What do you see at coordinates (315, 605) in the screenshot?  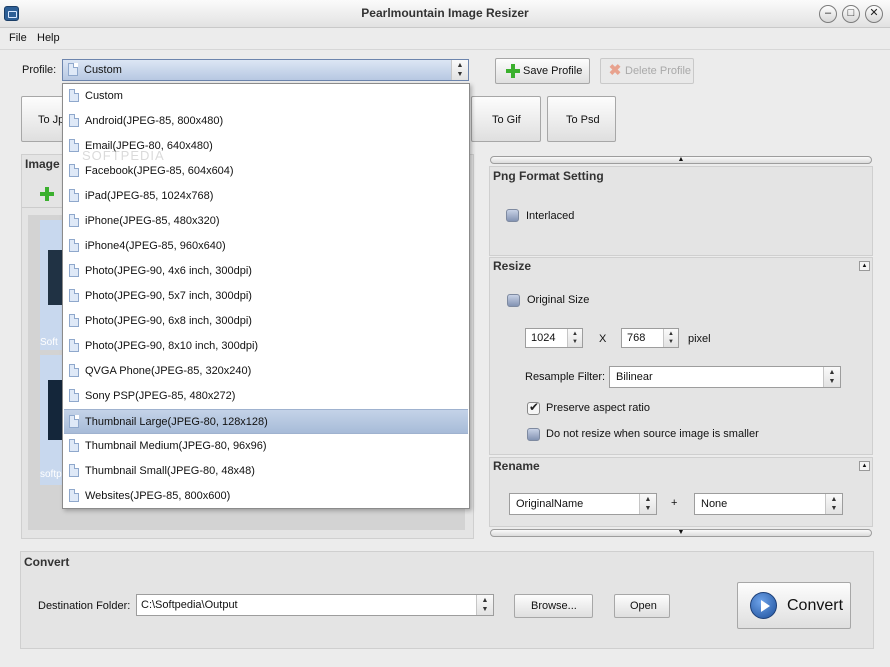 I see `destination-select: C:\Softpedia\Output ▲ ▼` at bounding box center [315, 605].